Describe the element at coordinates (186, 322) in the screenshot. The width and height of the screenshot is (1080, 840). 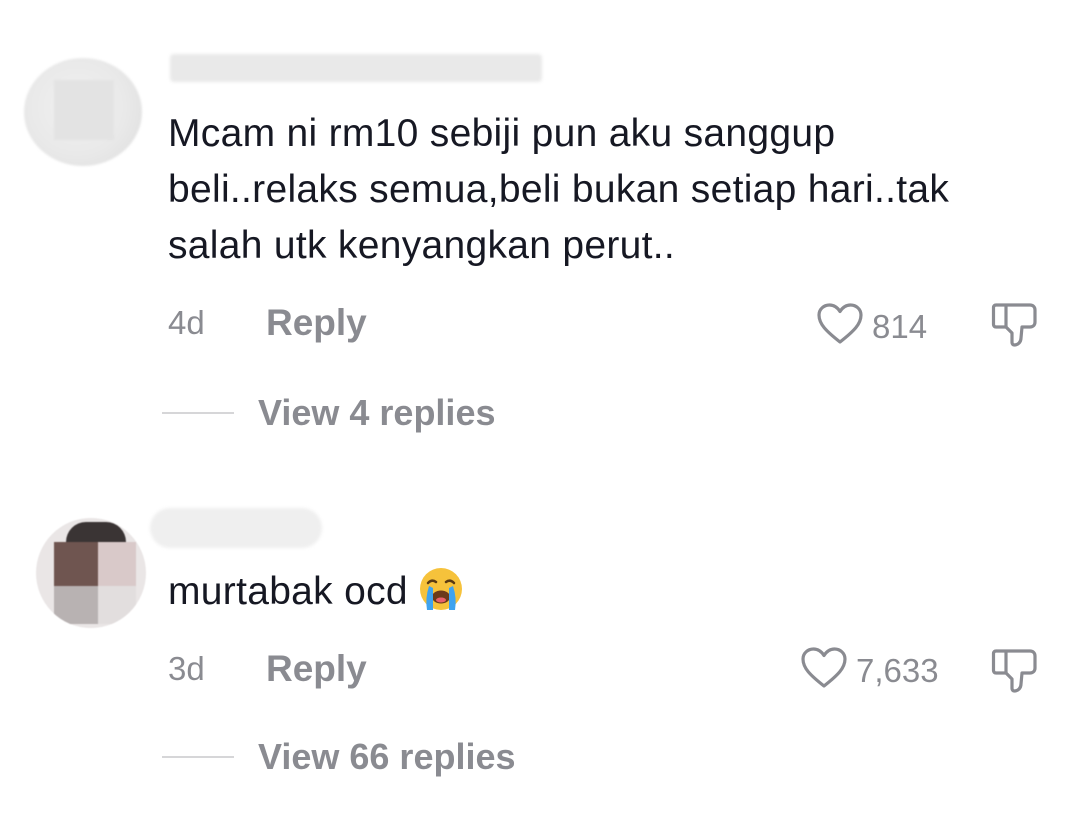
I see `comment-timestamp: 4d` at that location.